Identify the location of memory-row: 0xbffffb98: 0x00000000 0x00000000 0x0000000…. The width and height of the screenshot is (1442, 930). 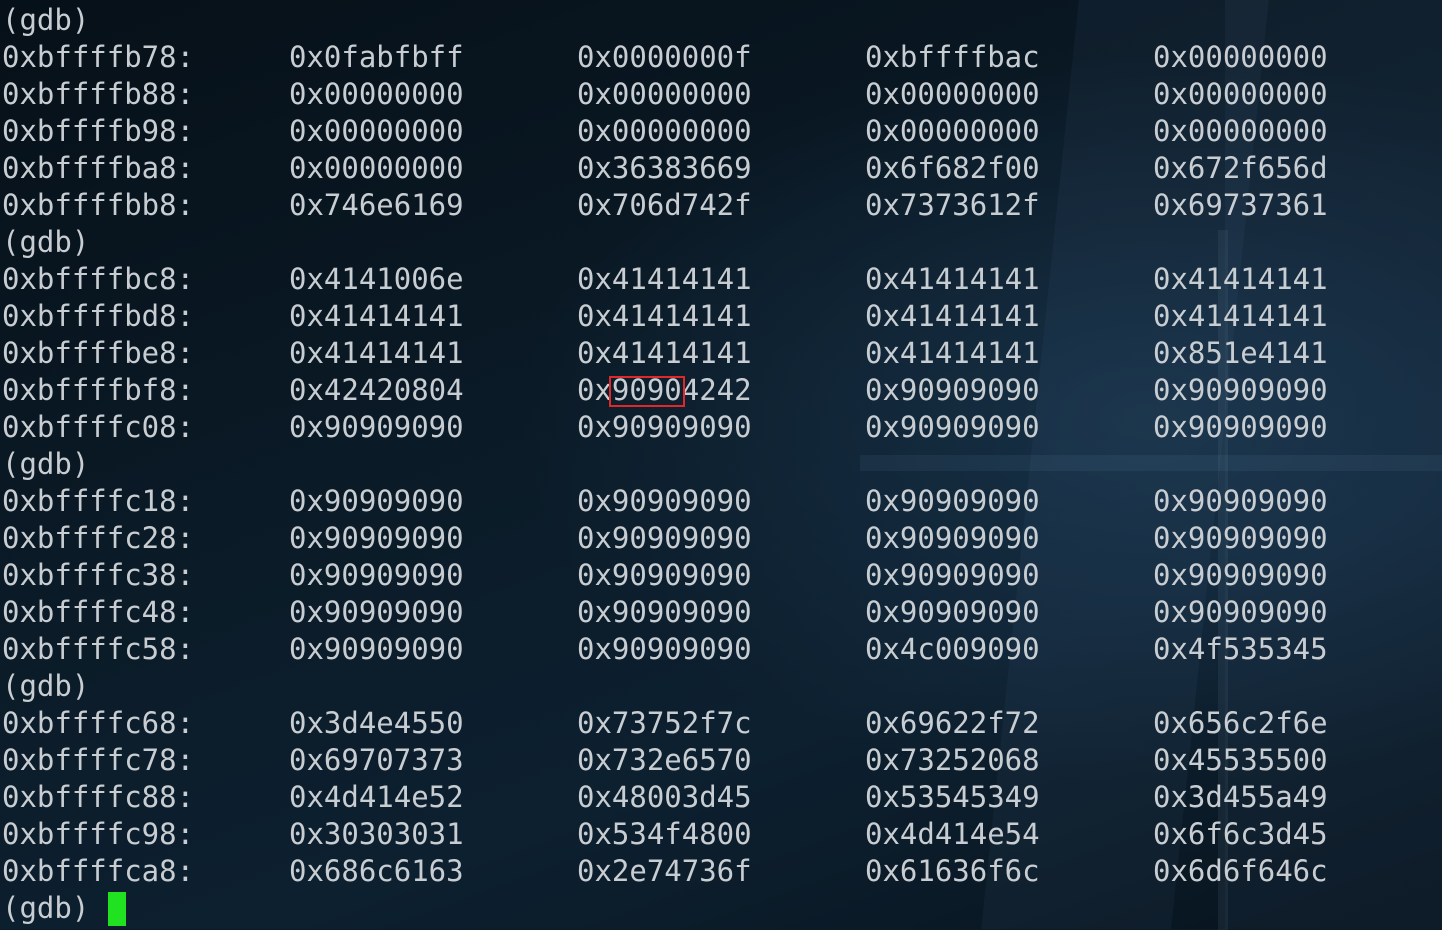
(721, 131).